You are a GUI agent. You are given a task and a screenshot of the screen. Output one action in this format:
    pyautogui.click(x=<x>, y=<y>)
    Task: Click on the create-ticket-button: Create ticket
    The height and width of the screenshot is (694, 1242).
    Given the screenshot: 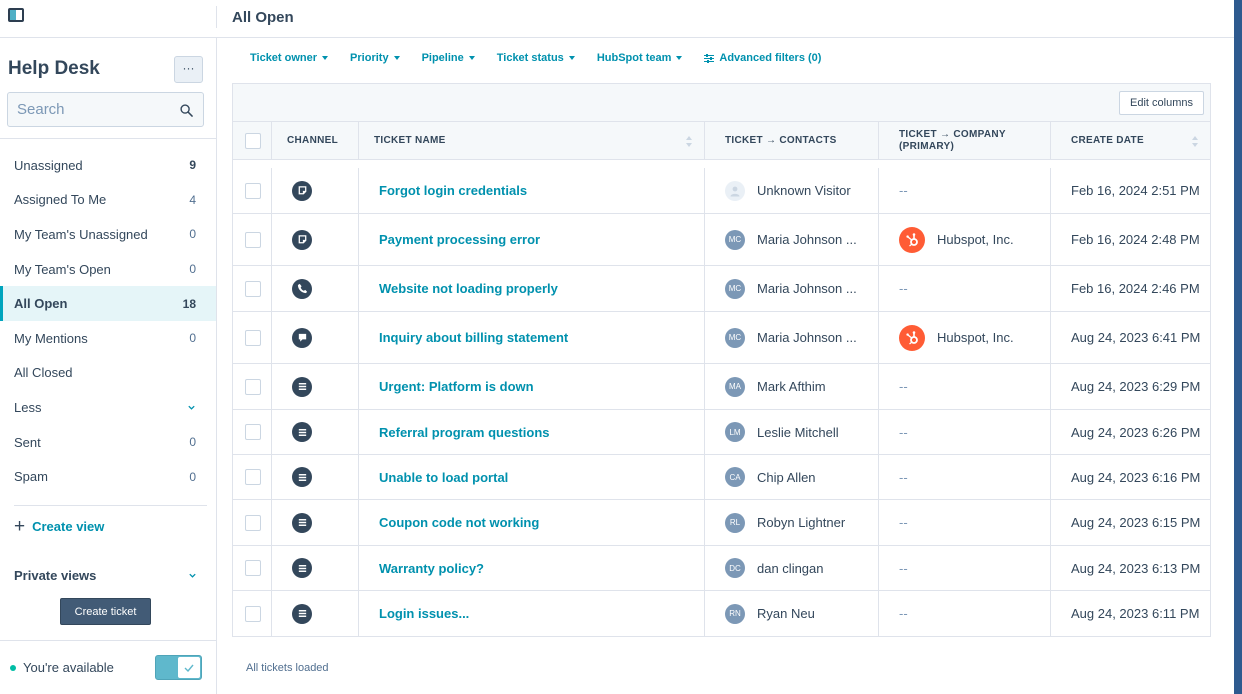 What is the action you would take?
    pyautogui.click(x=105, y=611)
    